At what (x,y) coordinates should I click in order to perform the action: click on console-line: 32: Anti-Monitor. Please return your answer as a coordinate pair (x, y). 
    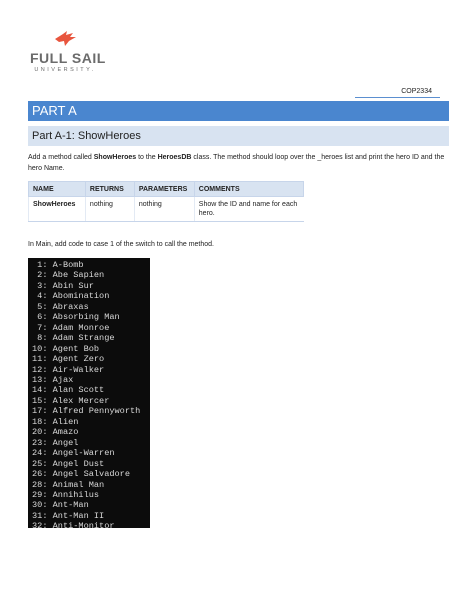
    Looking at the image, I should click on (73, 524).